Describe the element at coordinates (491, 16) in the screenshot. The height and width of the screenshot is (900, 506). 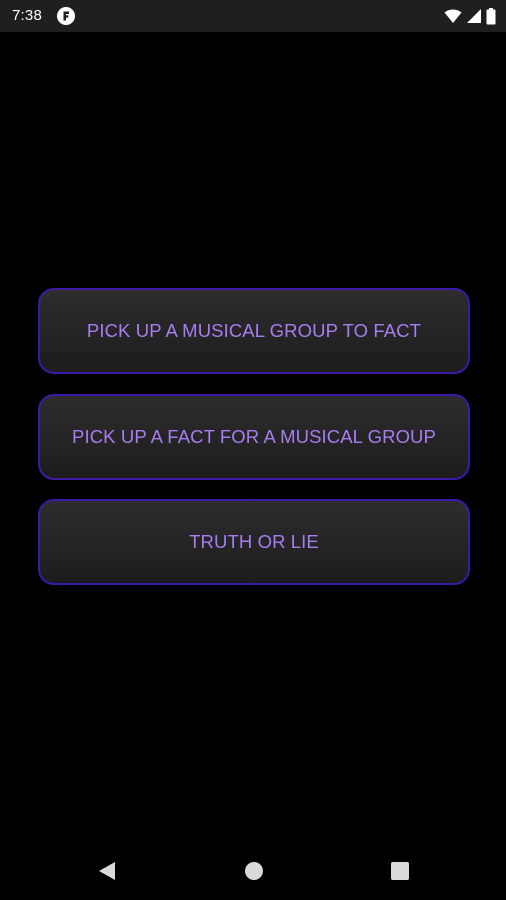
I see `battery-icon` at that location.